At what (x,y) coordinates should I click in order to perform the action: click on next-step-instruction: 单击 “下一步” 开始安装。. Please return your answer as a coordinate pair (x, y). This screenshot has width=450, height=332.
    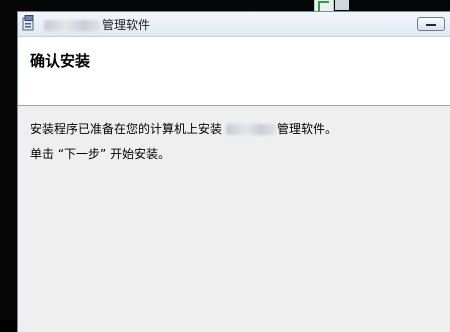
    Looking at the image, I should click on (100, 154).